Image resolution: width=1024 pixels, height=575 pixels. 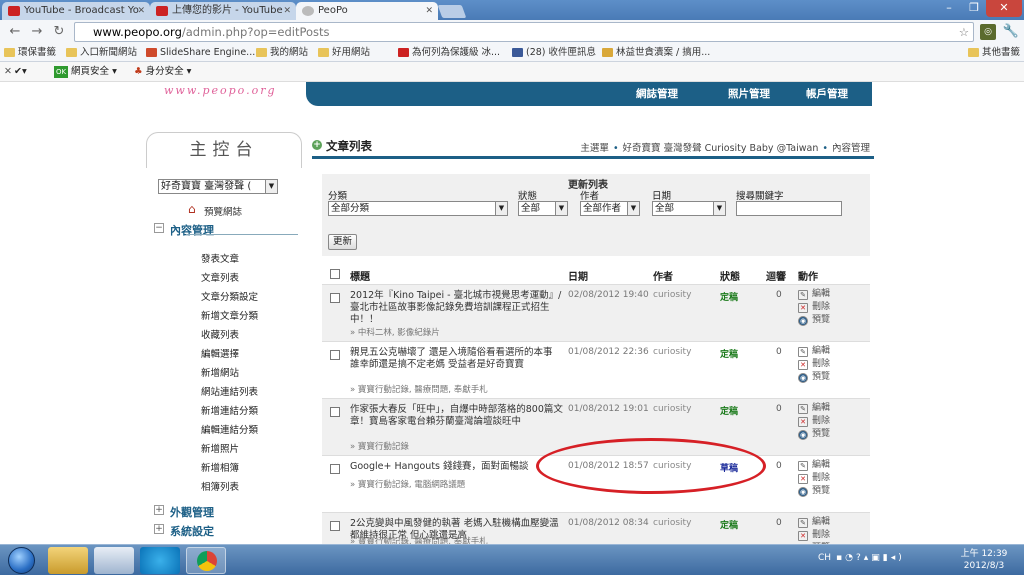 I want to click on menu-add-category: 新增文章分類, so click(x=229, y=315).